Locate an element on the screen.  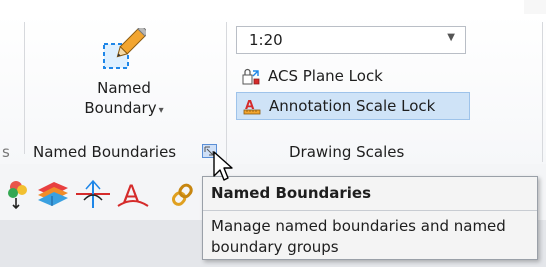
chain-link-icon is located at coordinates (183, 194).